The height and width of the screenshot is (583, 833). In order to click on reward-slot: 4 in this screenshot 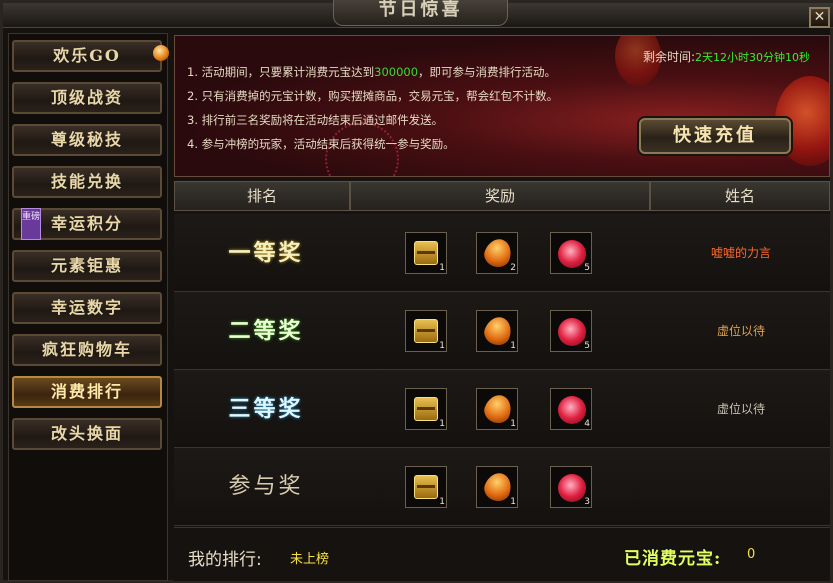, I will do `click(571, 409)`.